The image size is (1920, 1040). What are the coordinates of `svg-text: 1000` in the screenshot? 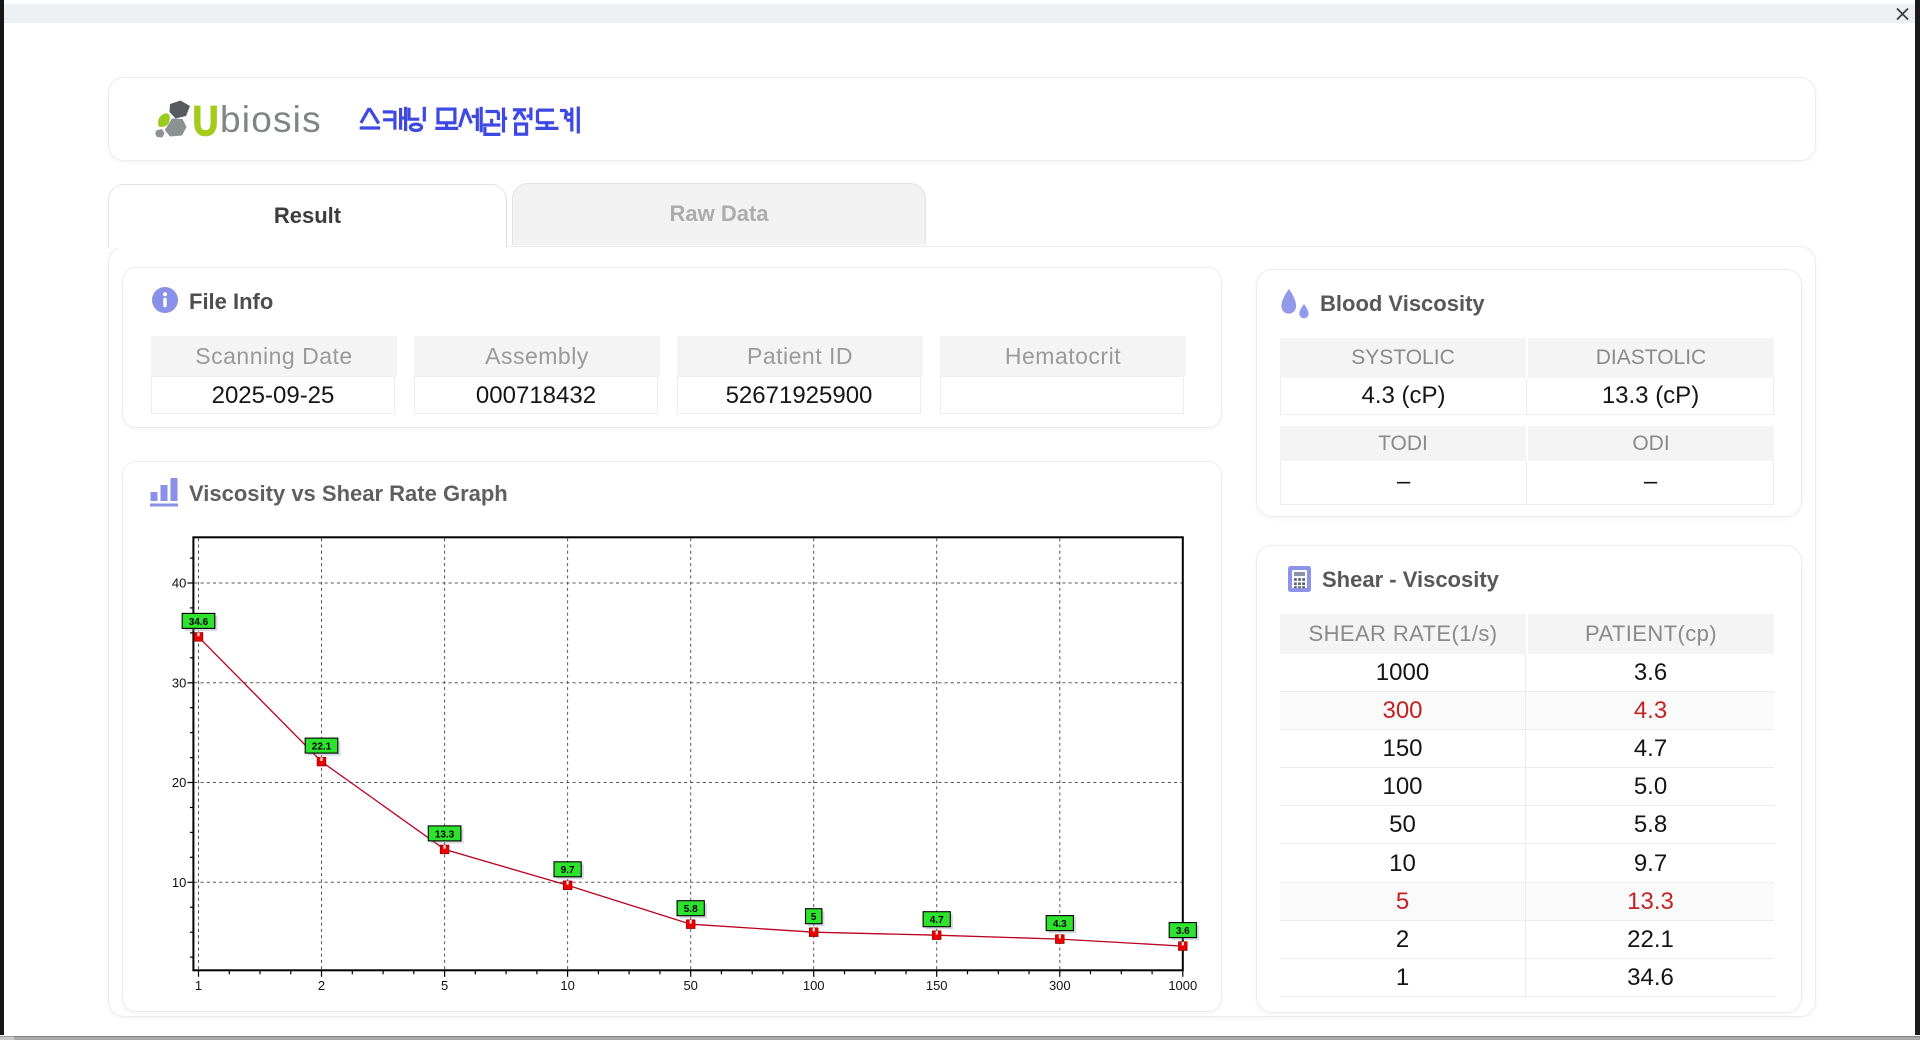 It's located at (1182, 985).